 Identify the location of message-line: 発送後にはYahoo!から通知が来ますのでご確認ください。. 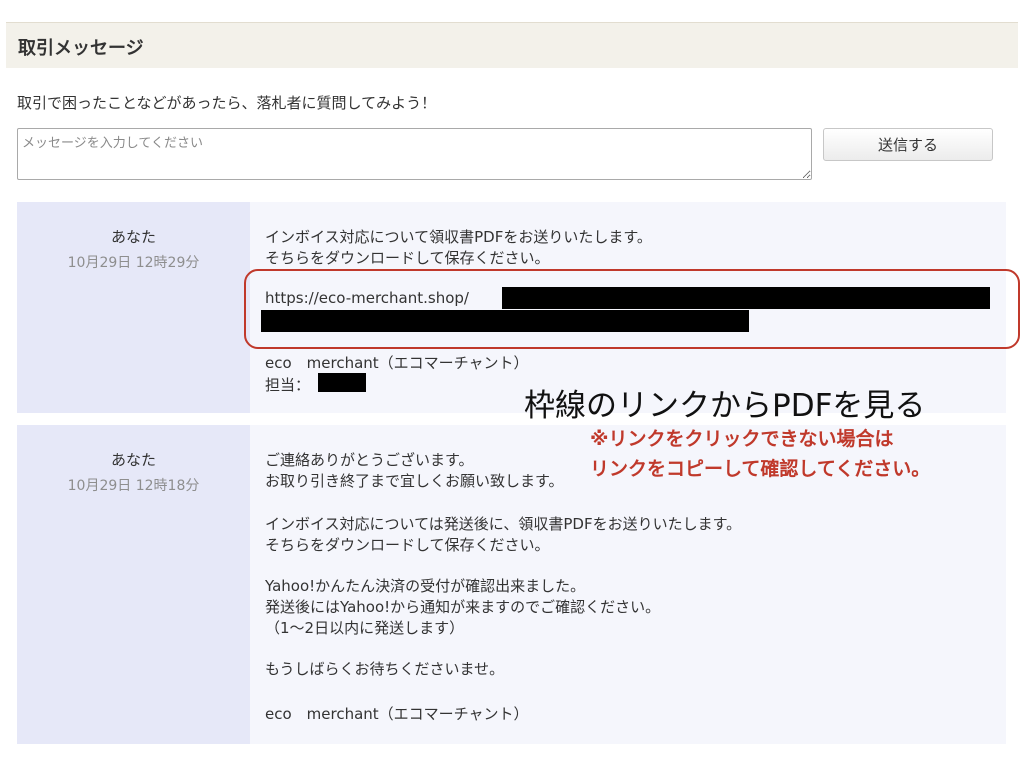
(463, 607).